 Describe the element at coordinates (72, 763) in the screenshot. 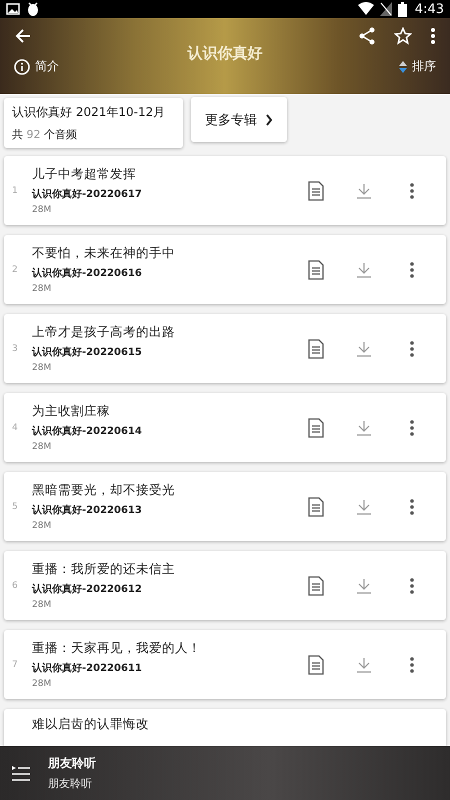

I see `player-title: 朋友聆听` at that location.